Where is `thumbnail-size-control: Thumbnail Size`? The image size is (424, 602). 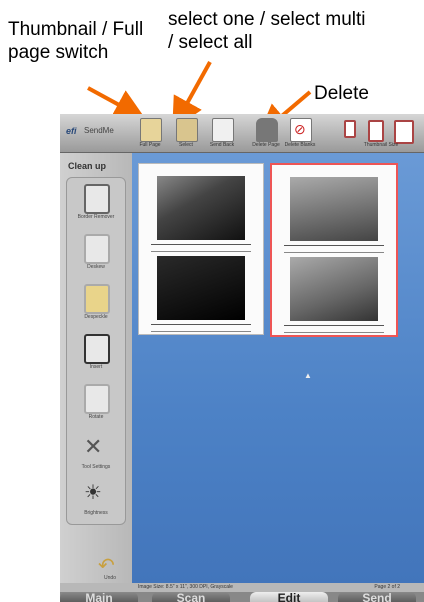 thumbnail-size-control: Thumbnail Size is located at coordinates (381, 132).